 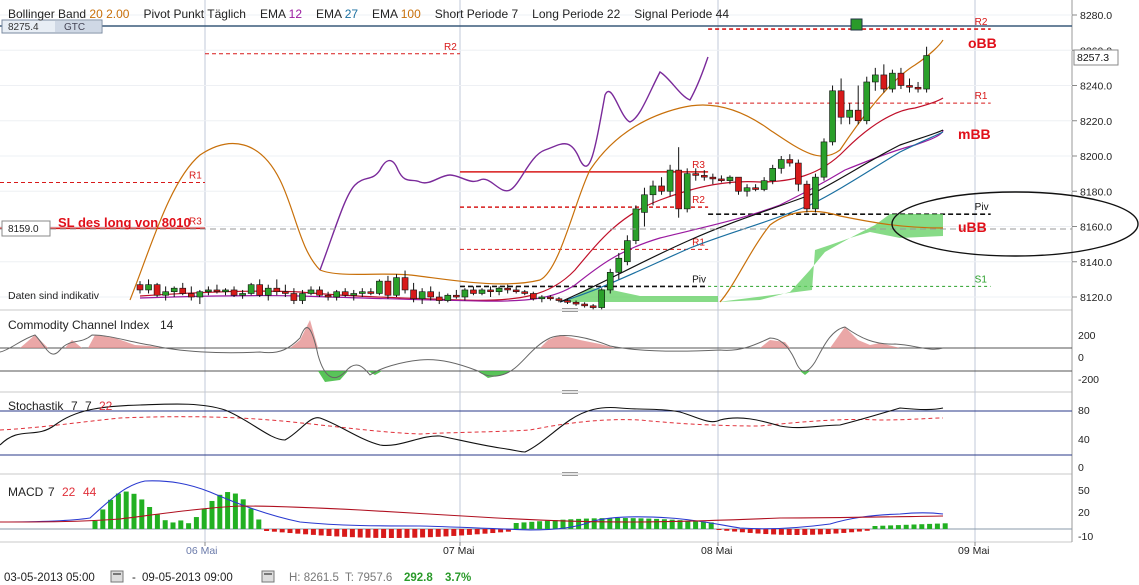 What do you see at coordinates (981, 279) in the screenshot?
I see `pivot-label-s1: S1` at bounding box center [981, 279].